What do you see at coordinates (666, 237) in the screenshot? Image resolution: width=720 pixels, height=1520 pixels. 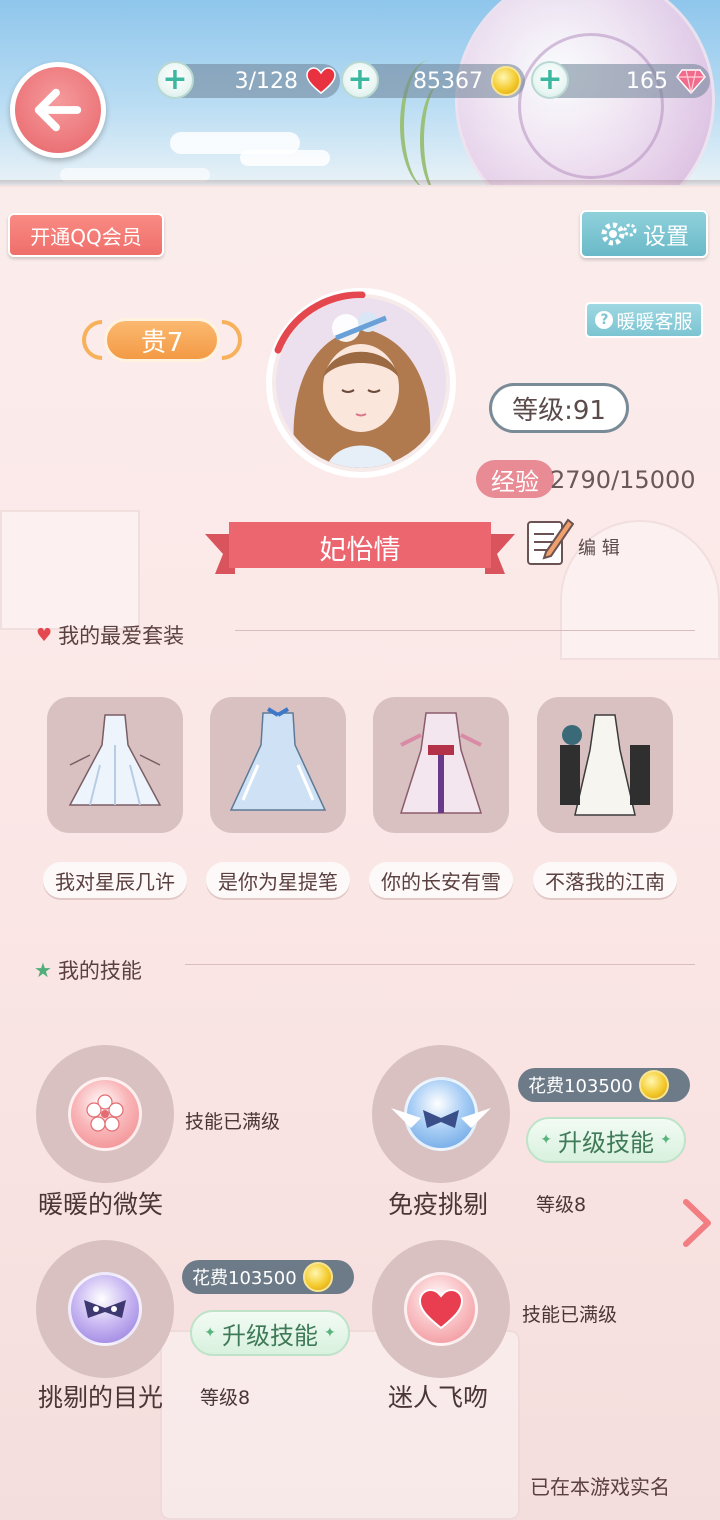 I see `settings-label: 设置` at bounding box center [666, 237].